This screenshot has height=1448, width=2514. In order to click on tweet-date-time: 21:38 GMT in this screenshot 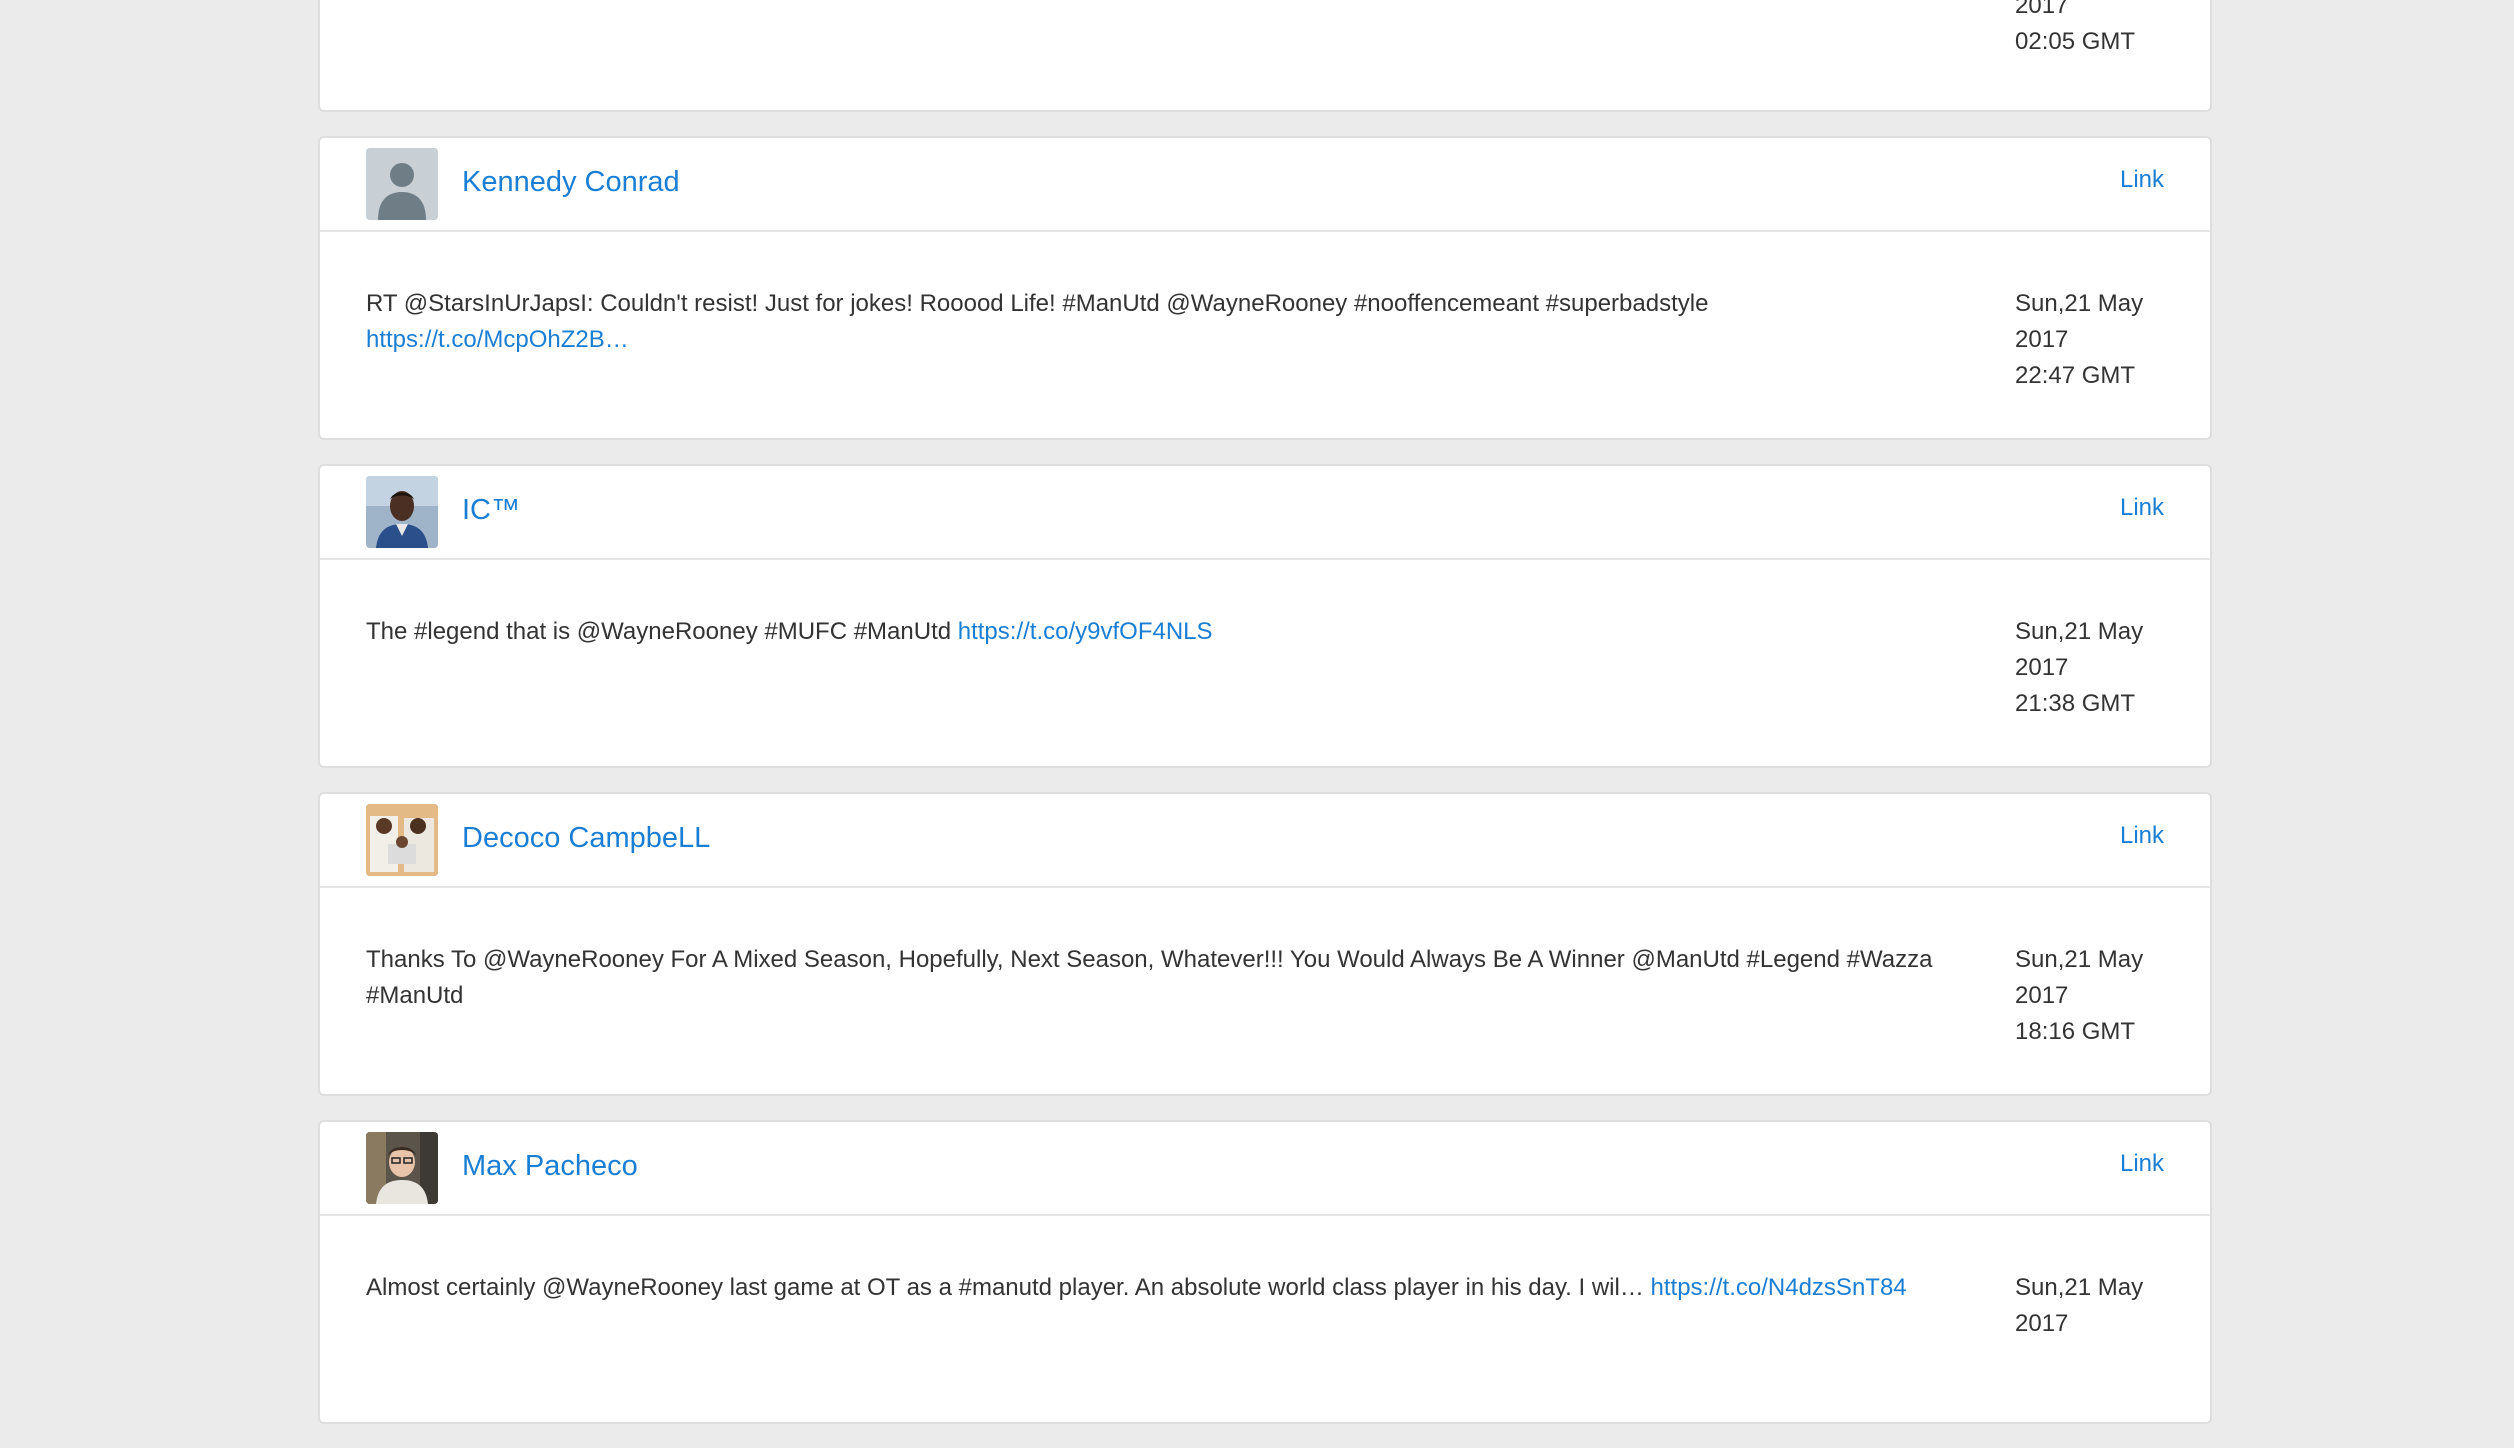, I will do `click(2075, 703)`.